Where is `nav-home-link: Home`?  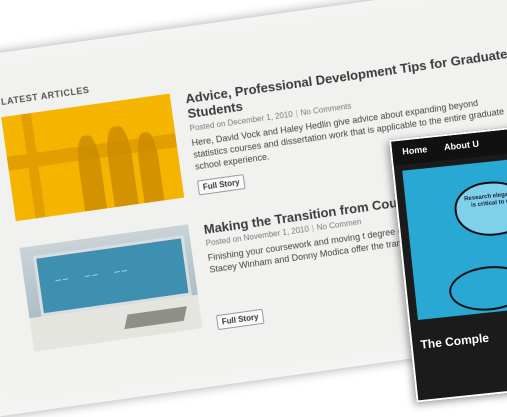
nav-home-link: Home is located at coordinates (415, 150).